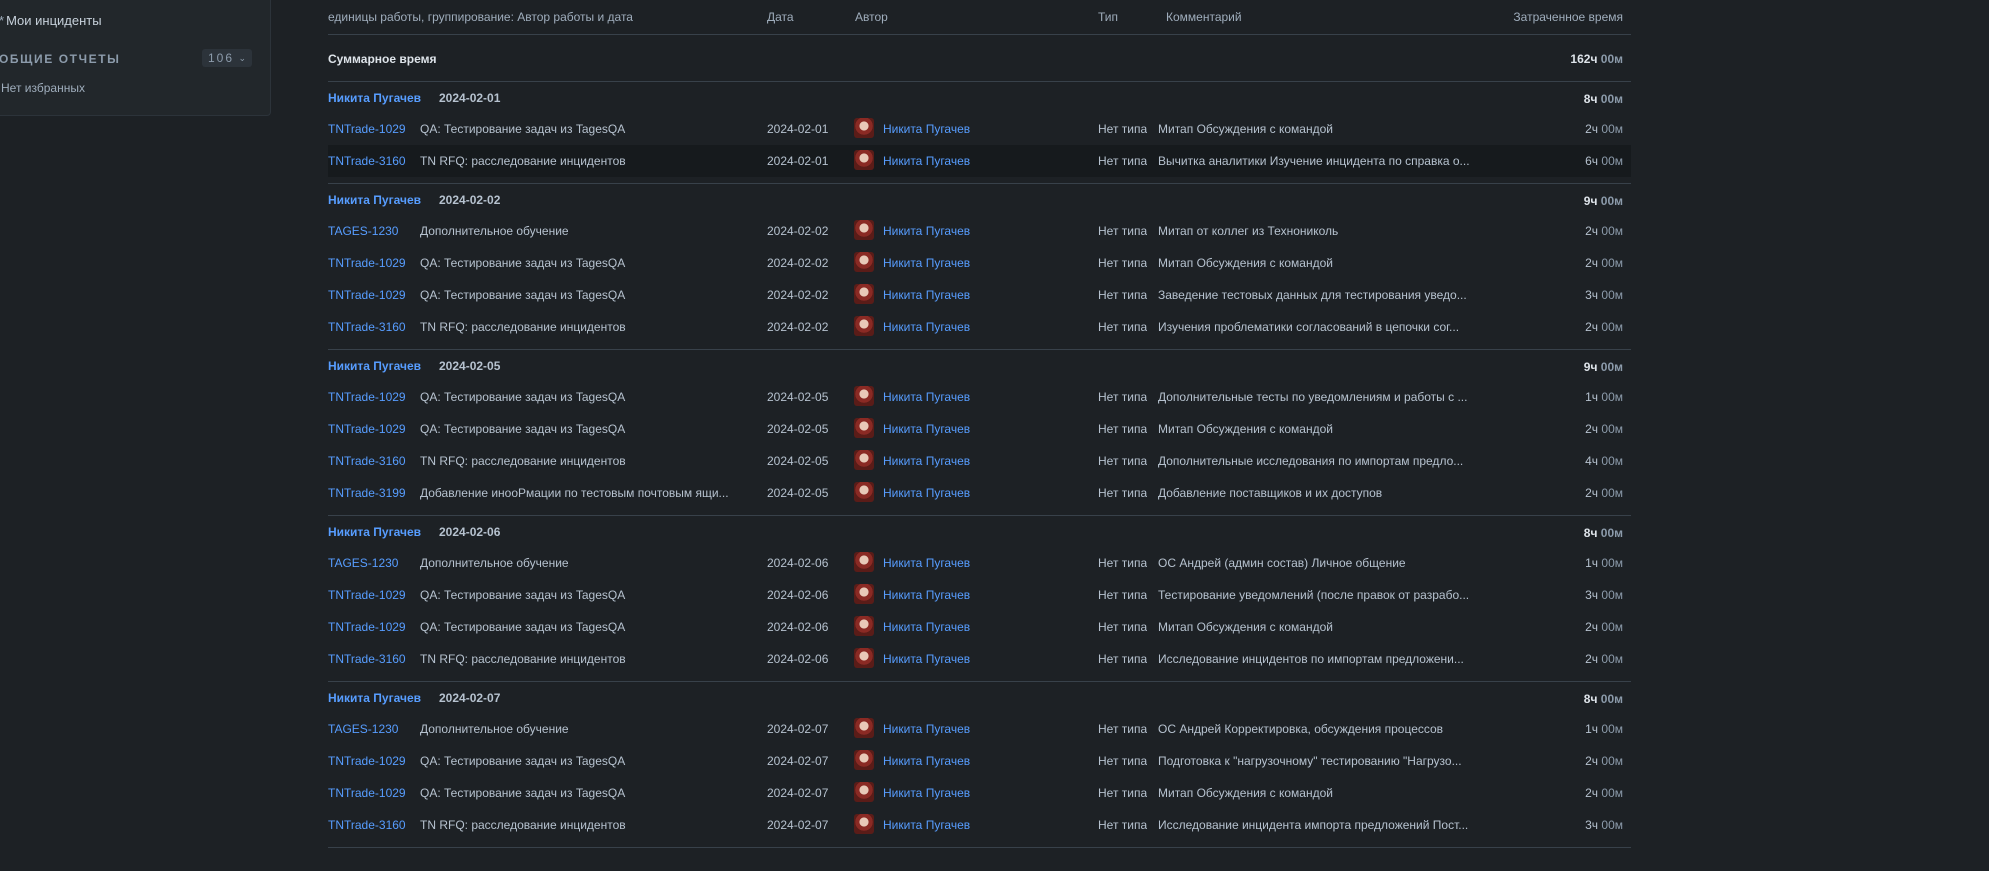 The width and height of the screenshot is (1989, 871). I want to click on worklog-time: 1ч 00м, so click(1604, 563).